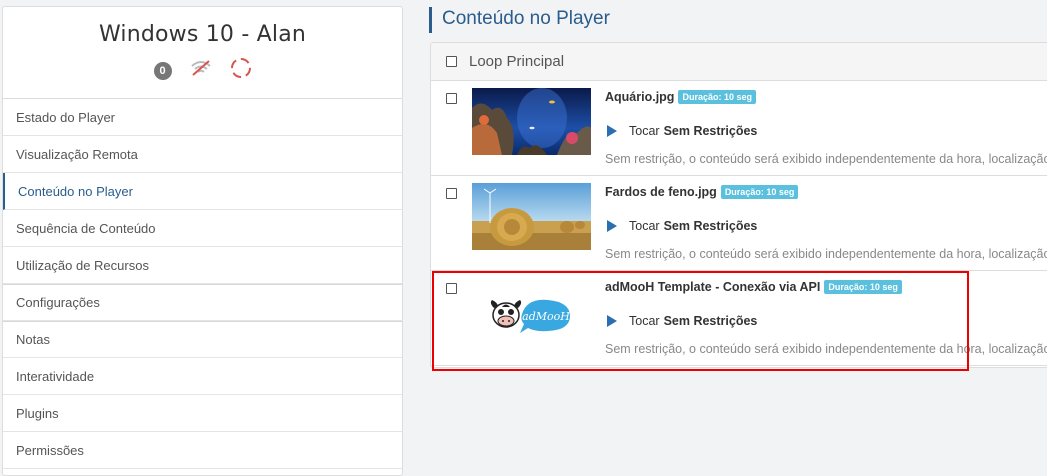 The width and height of the screenshot is (1047, 476). Describe the element at coordinates (202, 339) in the screenshot. I see `menu-item-notas: Notas` at that location.